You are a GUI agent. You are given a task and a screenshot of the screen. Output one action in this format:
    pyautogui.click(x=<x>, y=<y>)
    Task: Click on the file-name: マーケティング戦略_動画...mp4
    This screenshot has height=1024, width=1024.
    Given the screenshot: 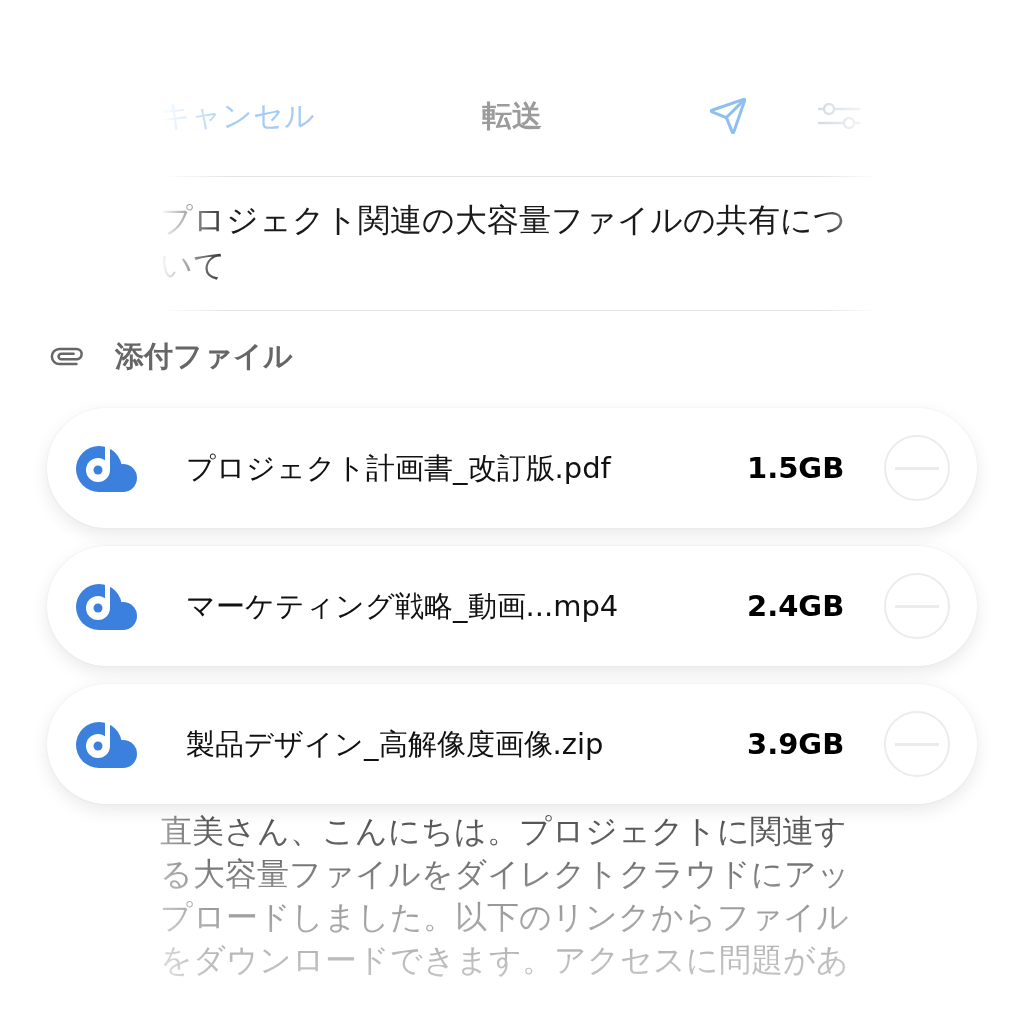 What is the action you would take?
    pyautogui.click(x=403, y=606)
    